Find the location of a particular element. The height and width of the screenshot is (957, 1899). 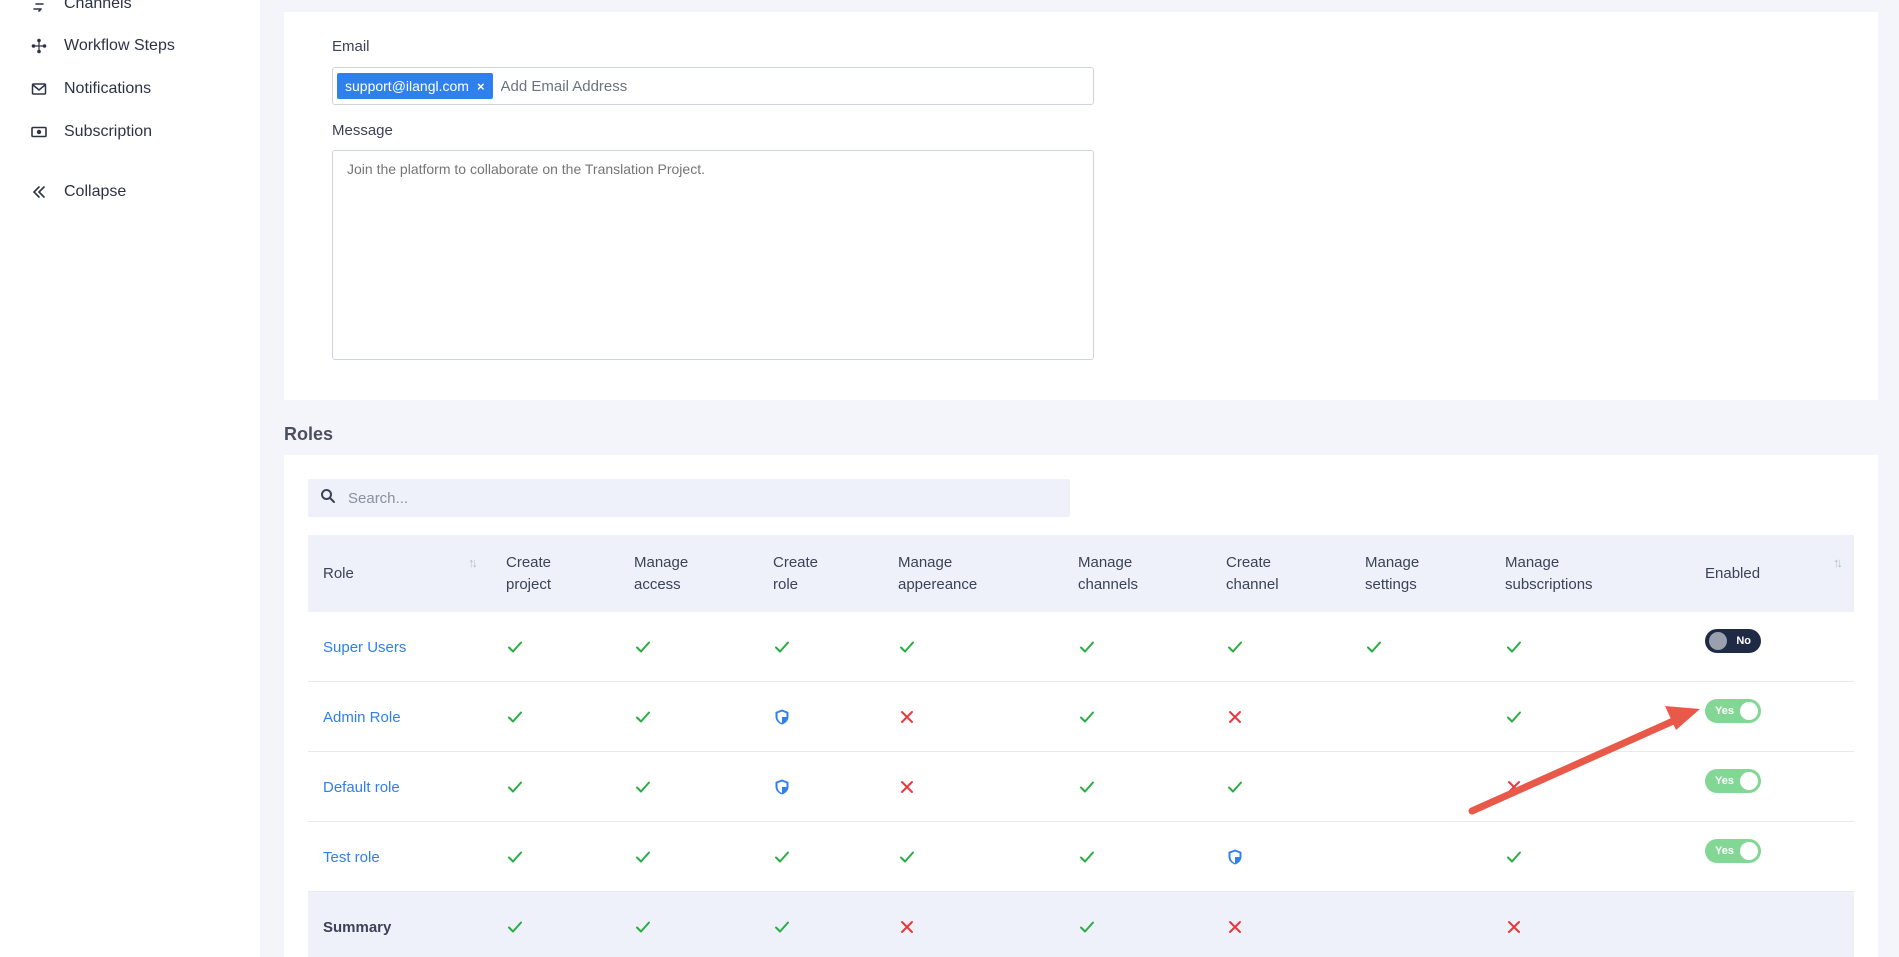

search-input is located at coordinates (648, 498).